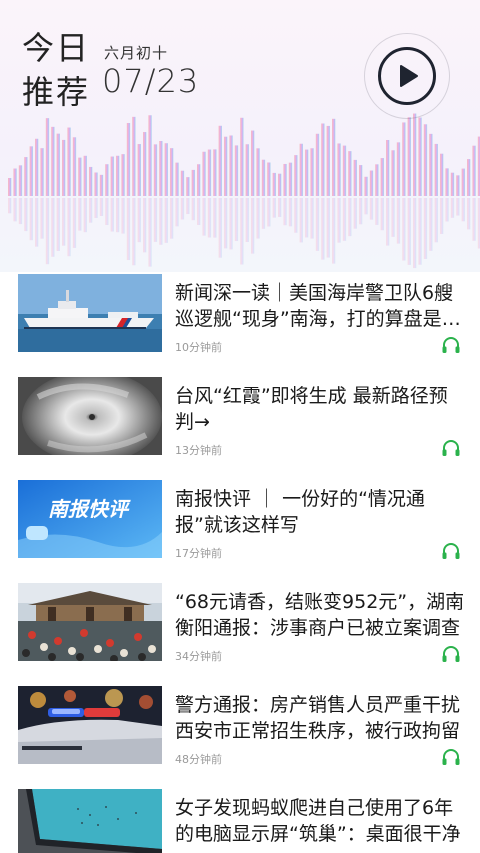  Describe the element at coordinates (318, 306) in the screenshot. I see `article-title: 新闻深一读｜美国海岸警卫队6艘巡逻舰“现身”南海，打的算盘是什么` at that location.